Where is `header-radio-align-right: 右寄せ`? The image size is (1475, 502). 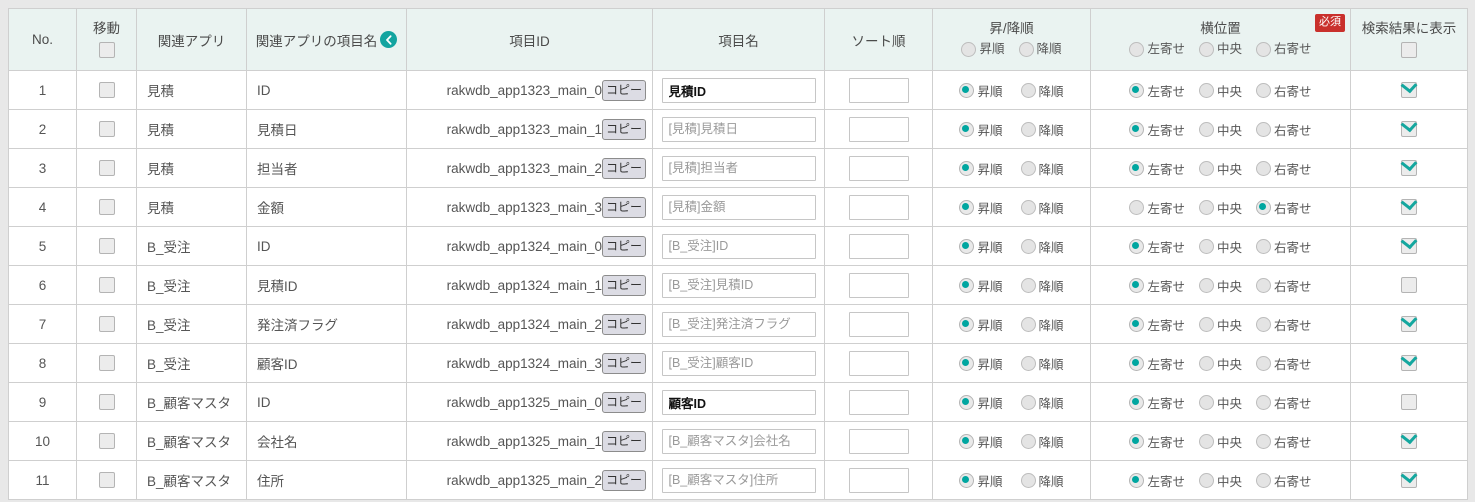
header-radio-align-right: 右寄せ is located at coordinates (1284, 50).